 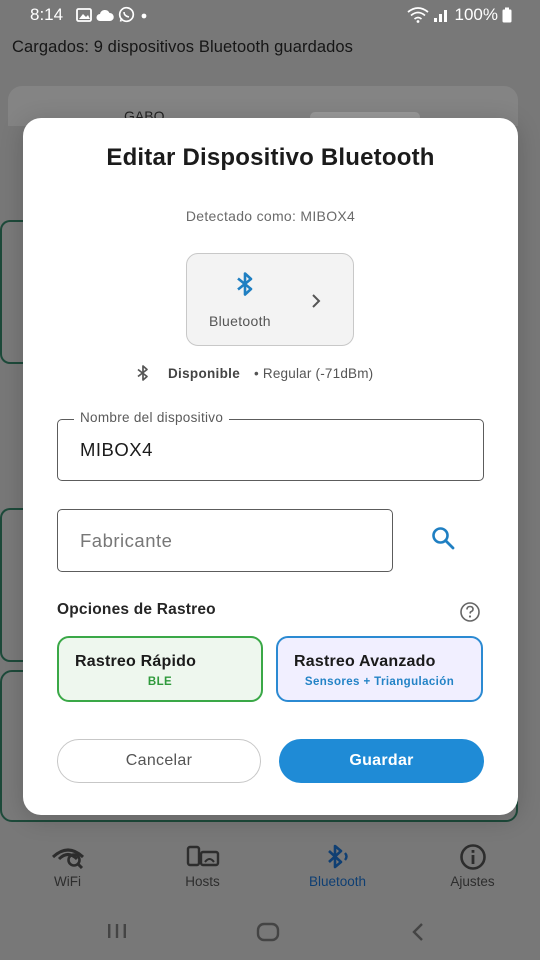 I want to click on system-nav-bar, so click(x=270, y=930).